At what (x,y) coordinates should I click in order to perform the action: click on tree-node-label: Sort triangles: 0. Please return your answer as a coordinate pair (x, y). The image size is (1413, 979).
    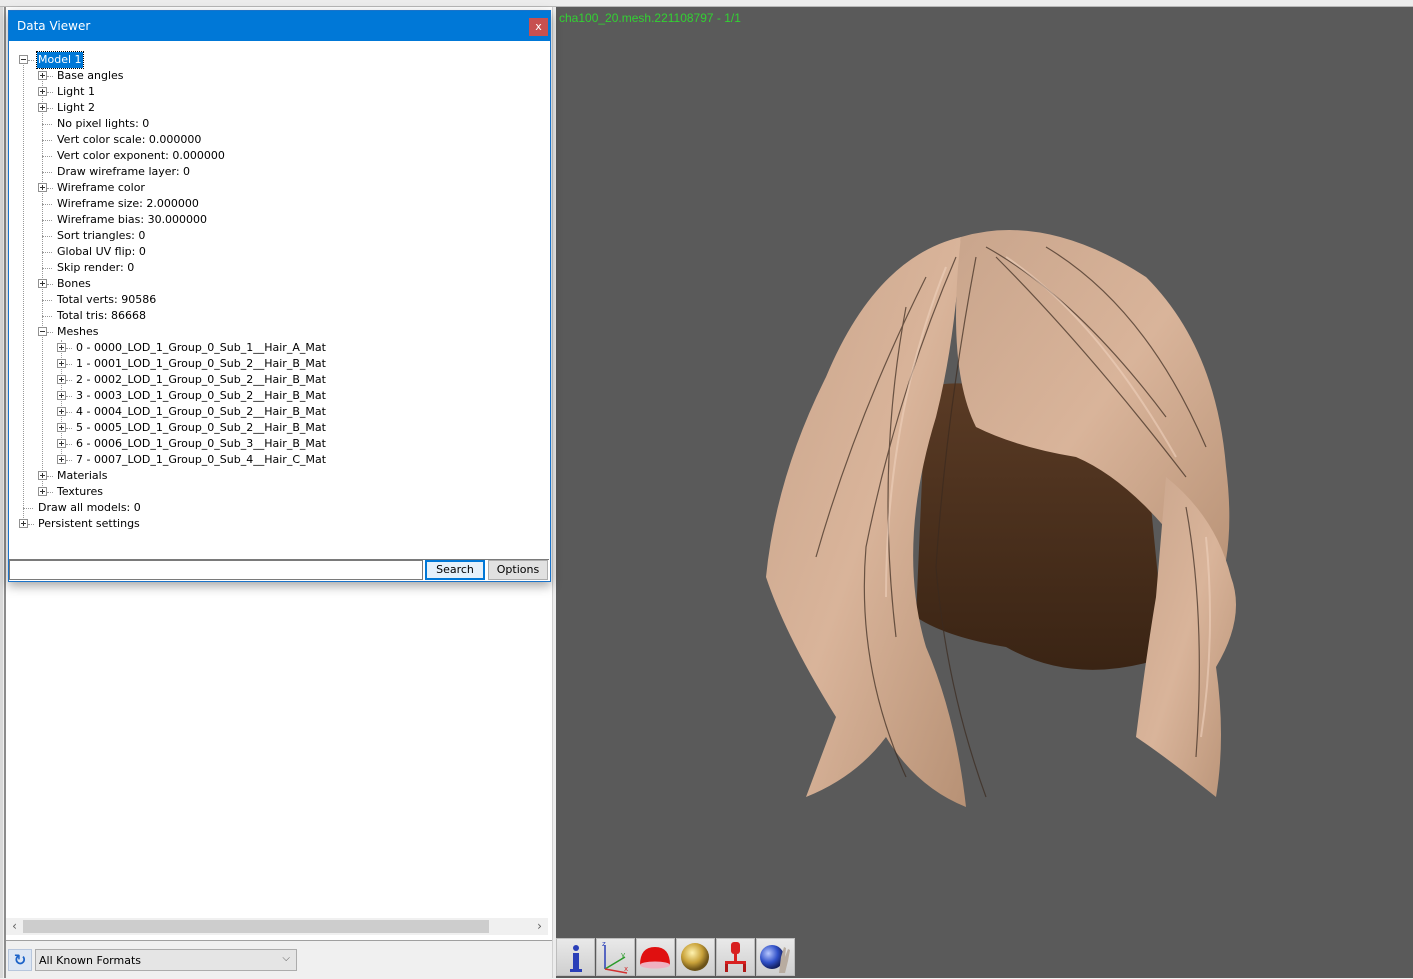
    Looking at the image, I should click on (101, 235).